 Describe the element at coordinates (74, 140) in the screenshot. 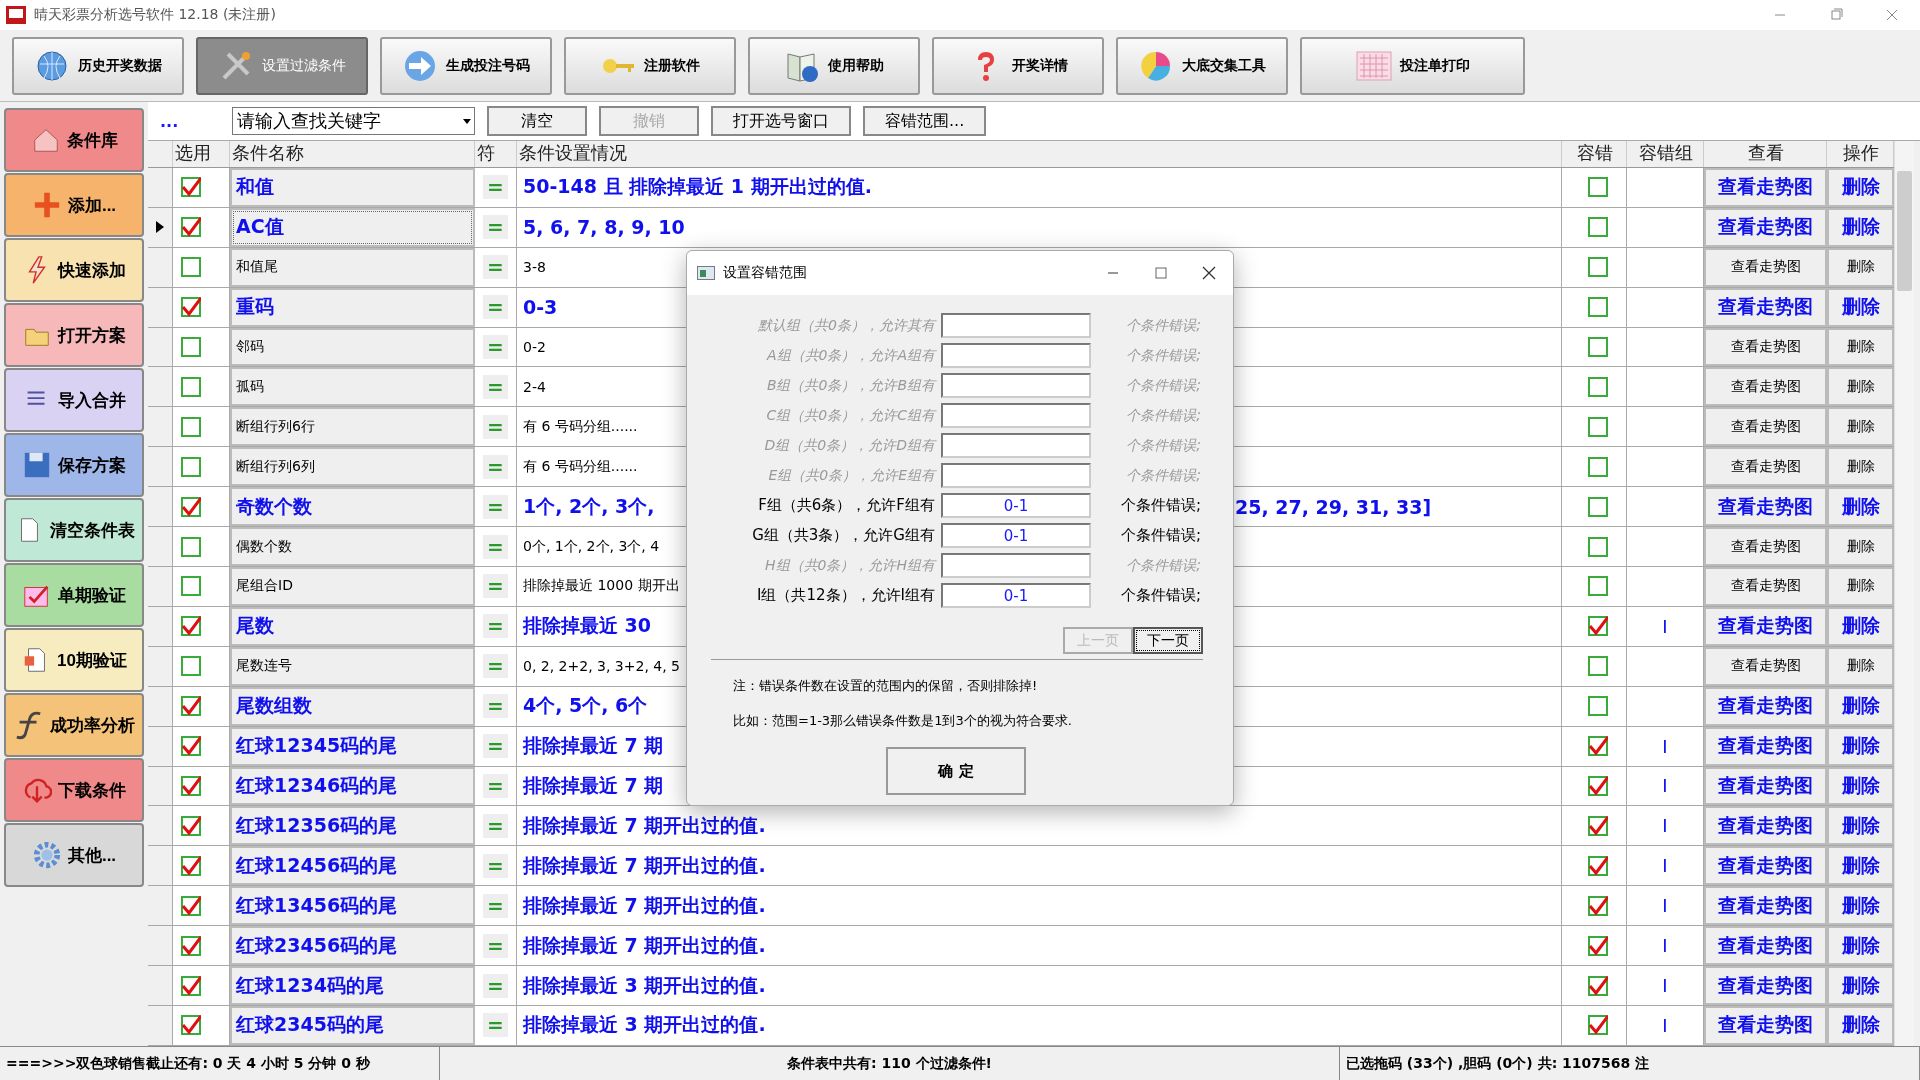

I see `sidebar-button: 条件库` at that location.